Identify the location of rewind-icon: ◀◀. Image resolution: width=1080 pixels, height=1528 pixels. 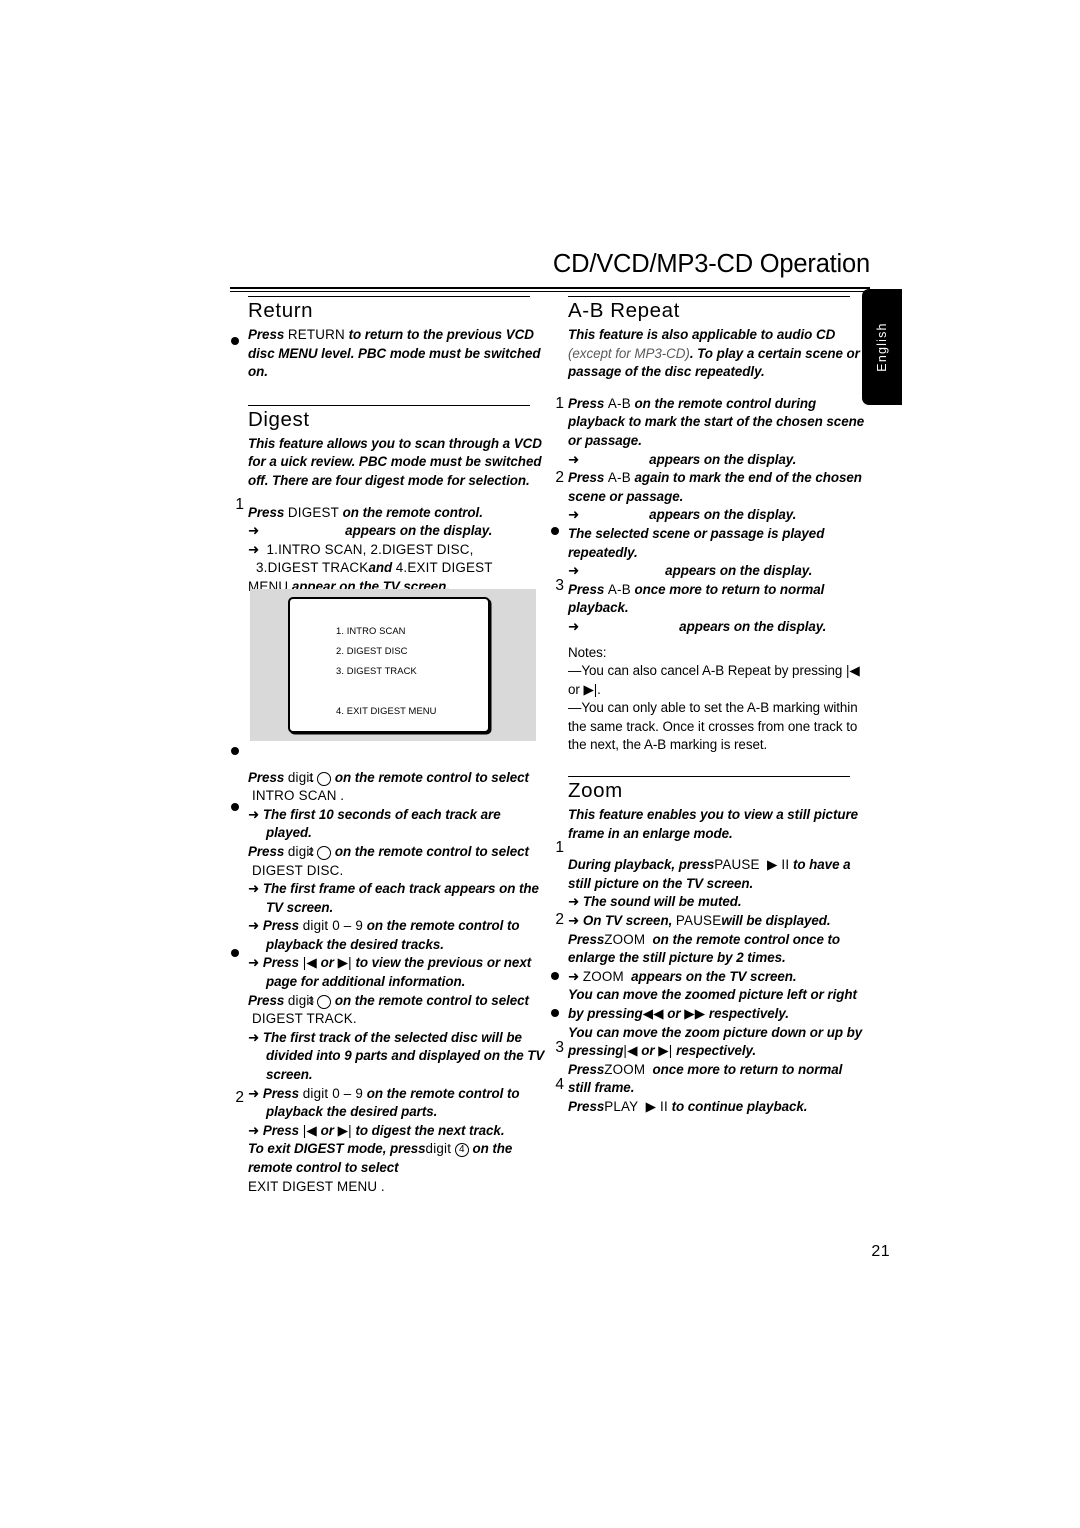
(653, 1013).